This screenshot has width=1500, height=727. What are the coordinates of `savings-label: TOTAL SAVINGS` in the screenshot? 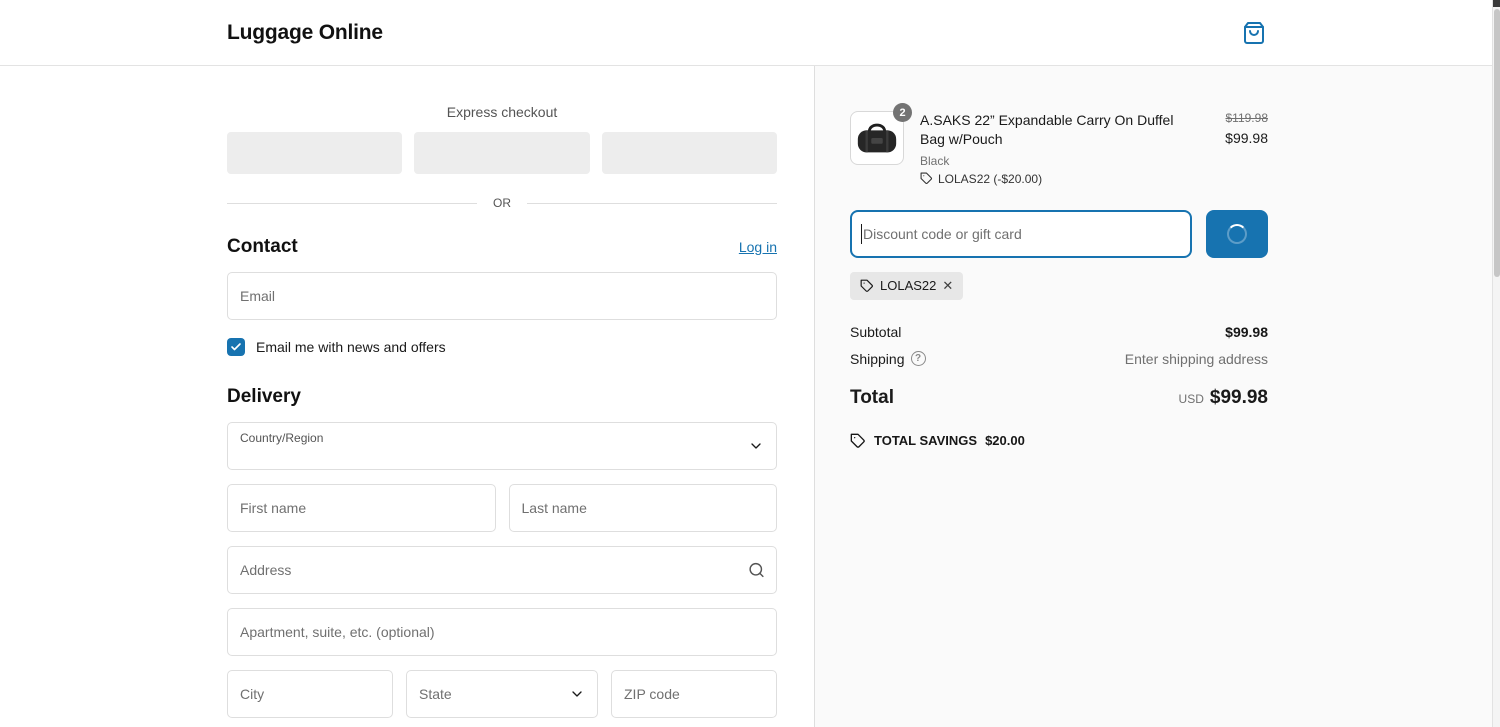 It's located at (926, 441).